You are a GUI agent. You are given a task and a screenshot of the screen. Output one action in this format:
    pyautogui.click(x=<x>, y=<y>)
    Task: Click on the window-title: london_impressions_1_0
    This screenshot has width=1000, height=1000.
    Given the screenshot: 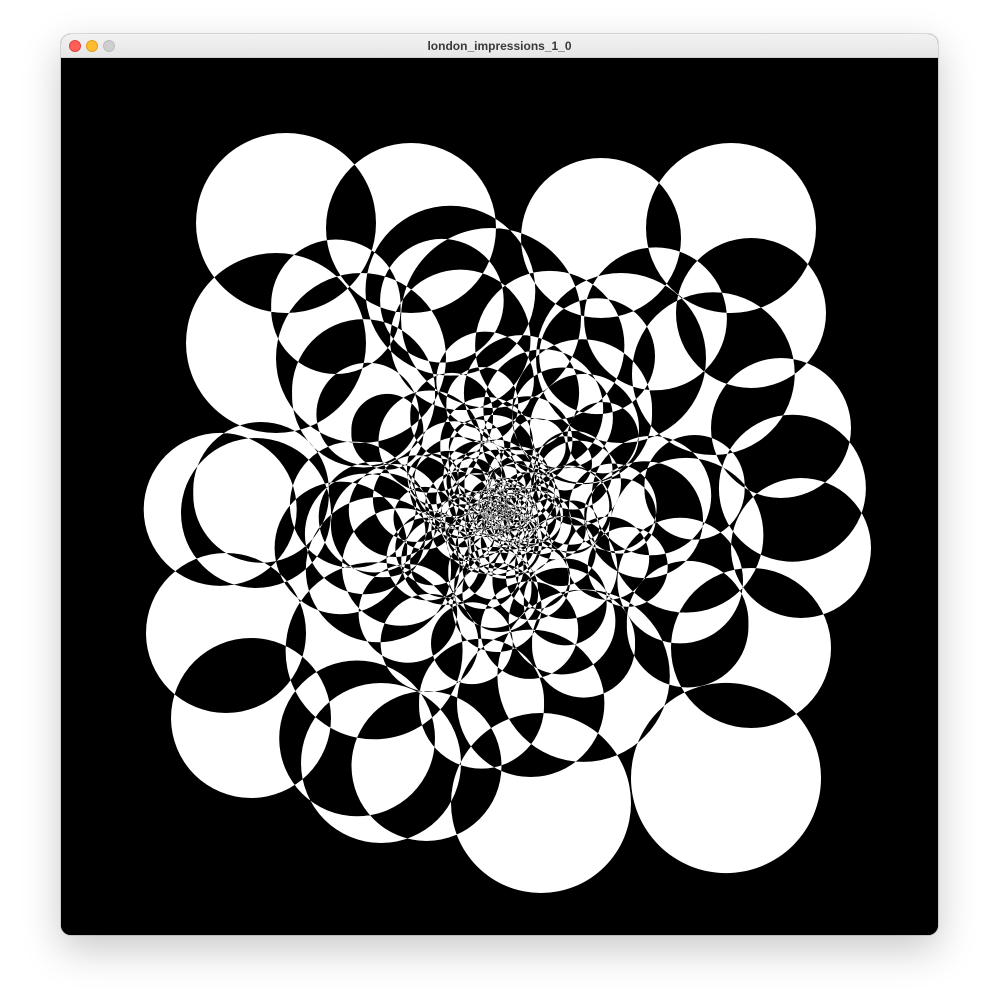 What is the action you would take?
    pyautogui.click(x=499, y=46)
    